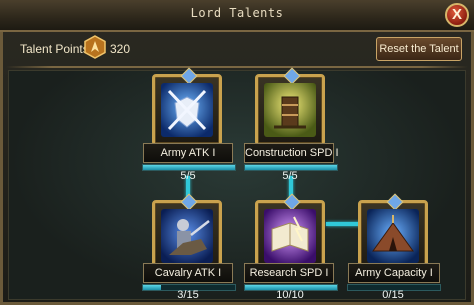  Describe the element at coordinates (188, 153) in the screenshot. I see `talent-name: Army ATK I` at that location.